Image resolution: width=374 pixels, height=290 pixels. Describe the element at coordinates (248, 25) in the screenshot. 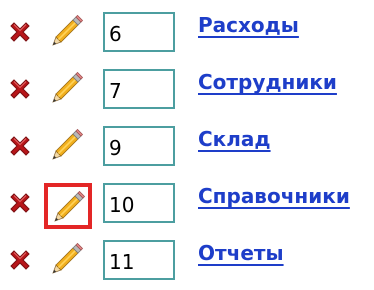

I see `section-link: Расходы` at that location.